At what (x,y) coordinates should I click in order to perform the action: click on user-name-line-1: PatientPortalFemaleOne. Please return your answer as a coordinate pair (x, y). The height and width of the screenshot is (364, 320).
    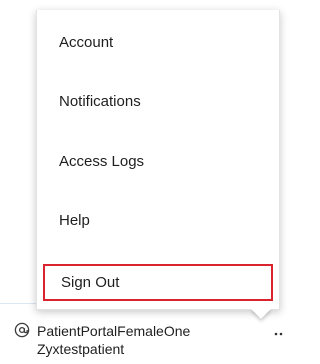
    Looking at the image, I should click on (114, 331).